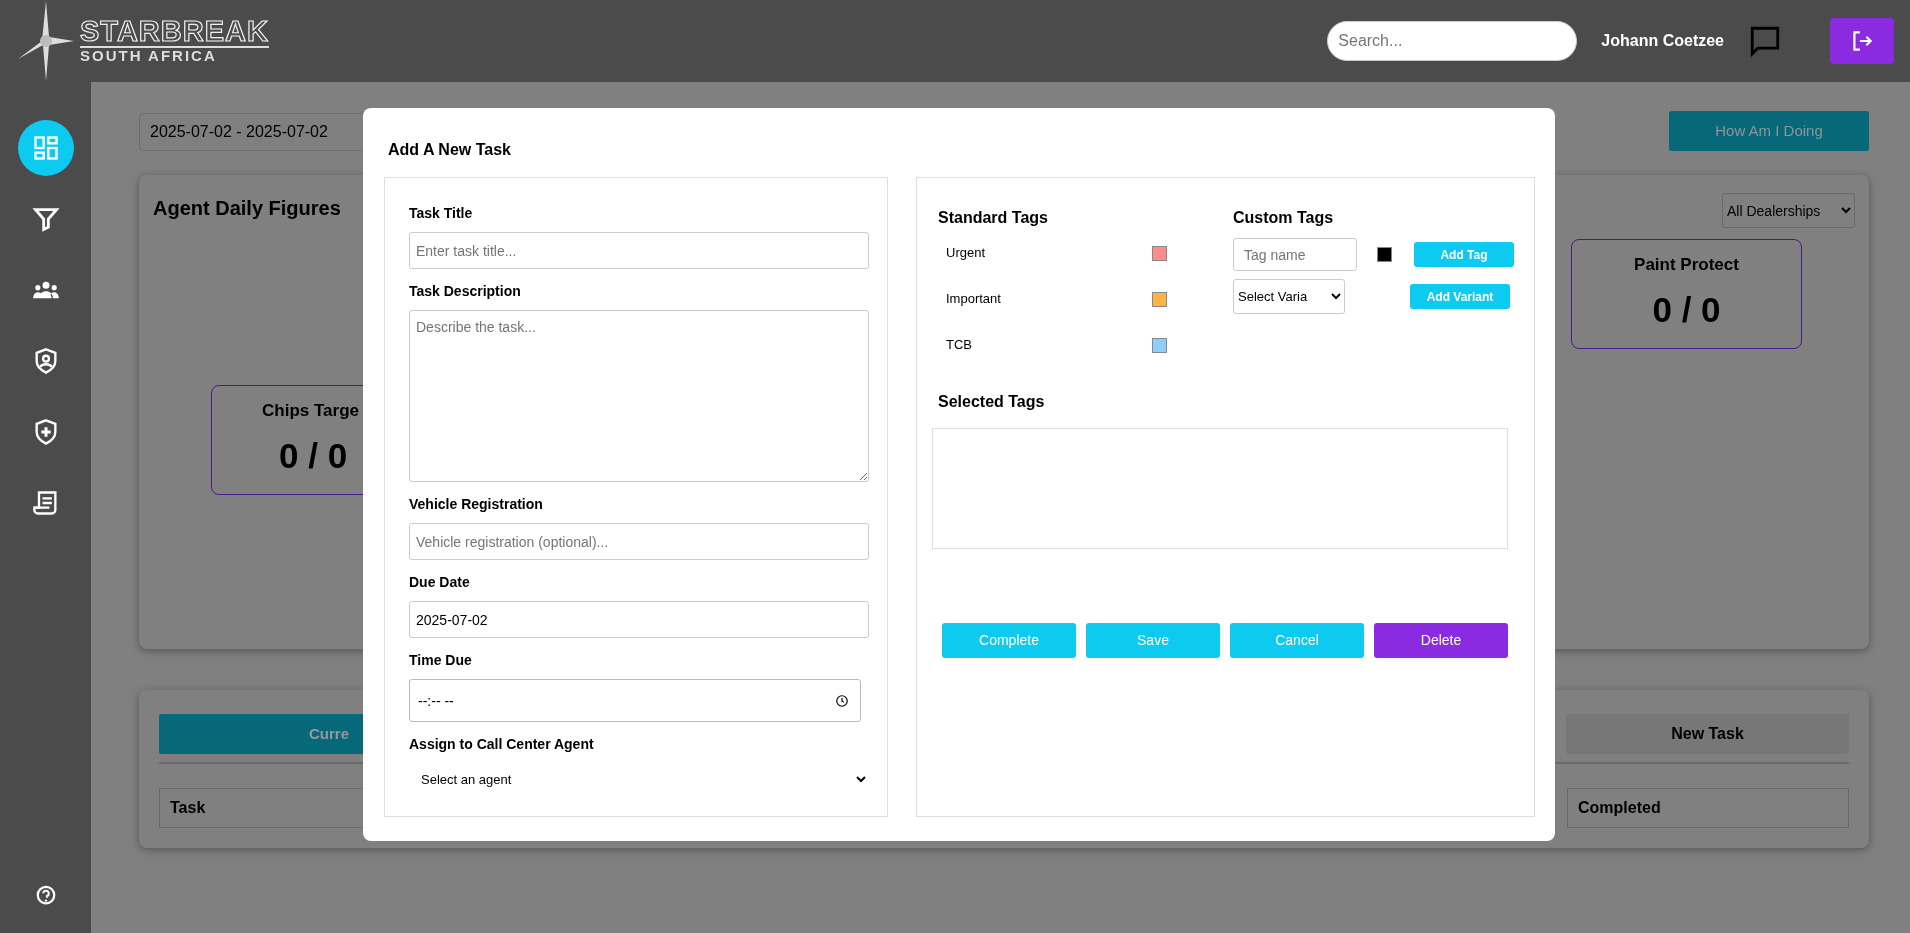 The width and height of the screenshot is (1910, 933). What do you see at coordinates (974, 299) in the screenshot?
I see `tag-label: Important` at bounding box center [974, 299].